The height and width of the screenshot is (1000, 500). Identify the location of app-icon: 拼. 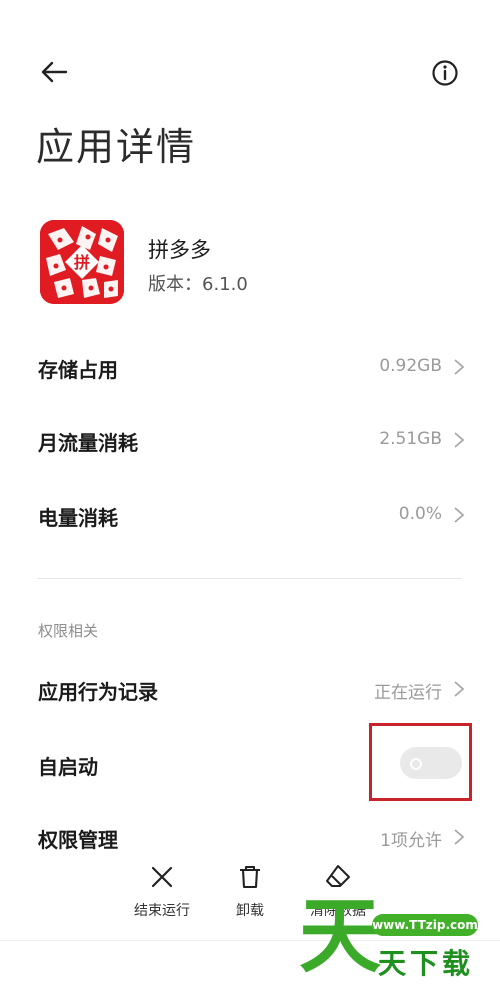
(82, 262).